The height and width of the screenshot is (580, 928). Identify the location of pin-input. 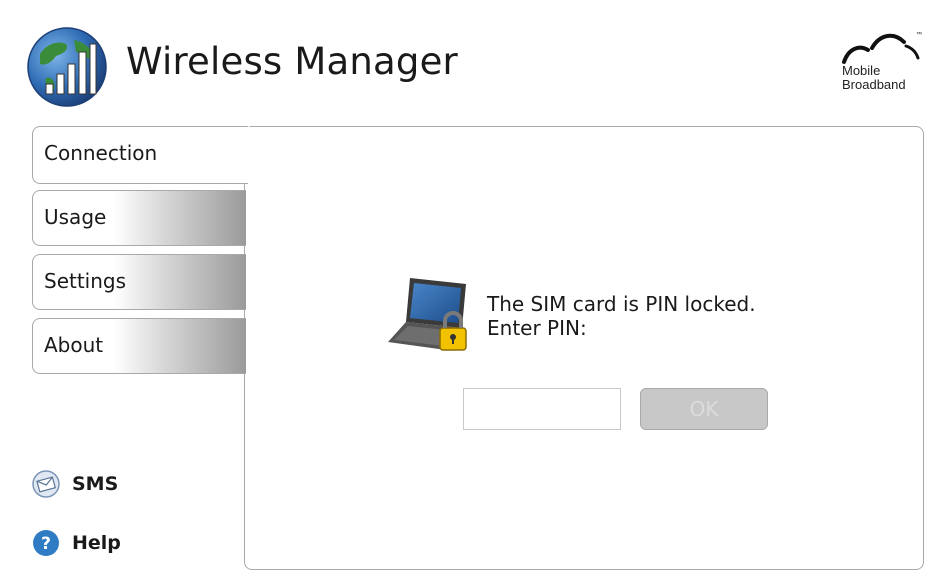
(542, 409).